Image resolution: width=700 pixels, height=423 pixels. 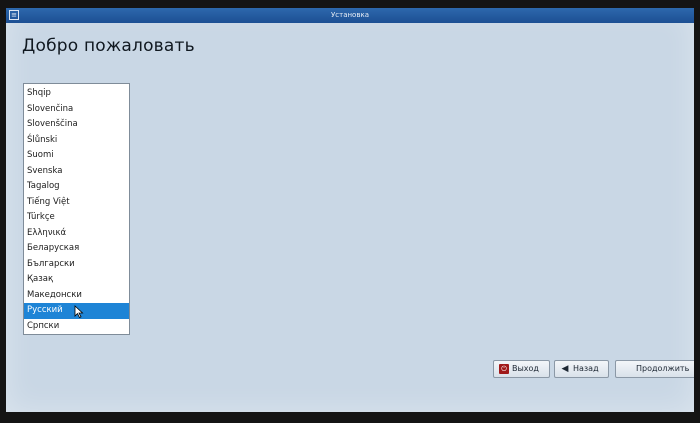 I want to click on next-button: Продолжить, so click(x=654, y=369).